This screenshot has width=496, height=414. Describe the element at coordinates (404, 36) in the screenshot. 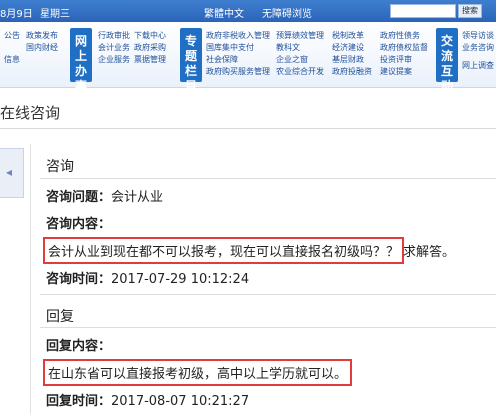

I see `nav-link: 政府性债务` at that location.